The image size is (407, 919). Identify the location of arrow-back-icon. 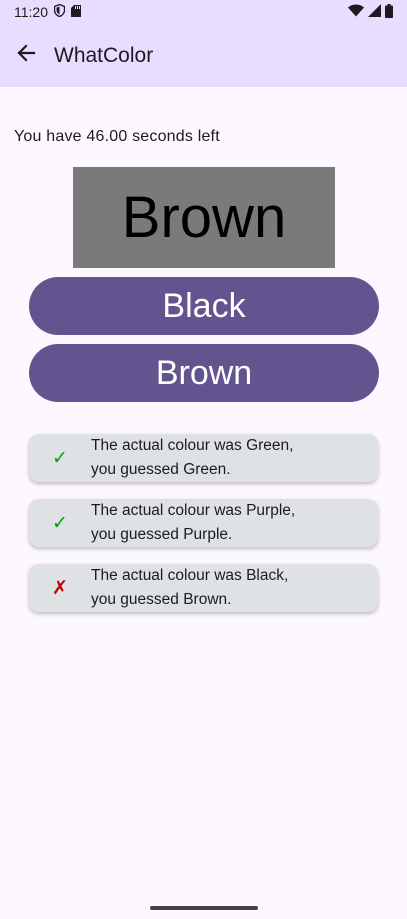
(26, 55).